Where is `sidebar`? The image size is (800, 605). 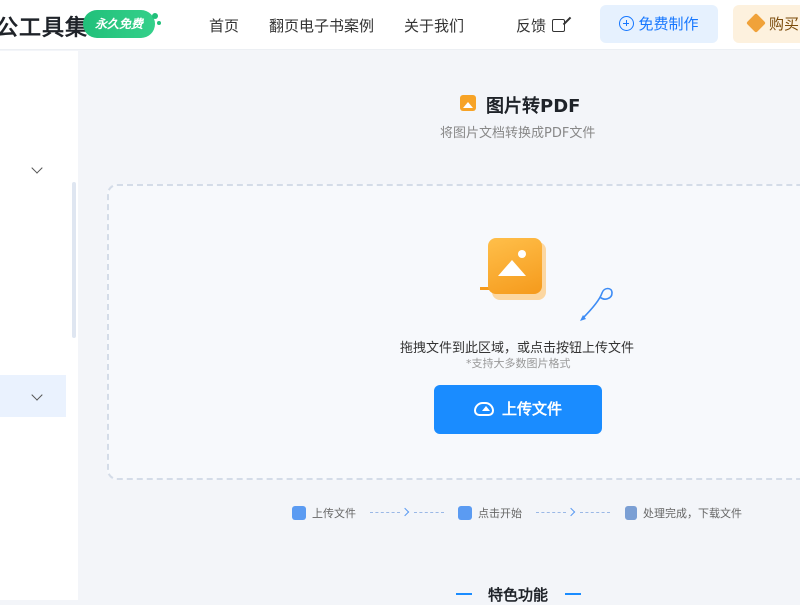 sidebar is located at coordinates (39, 325).